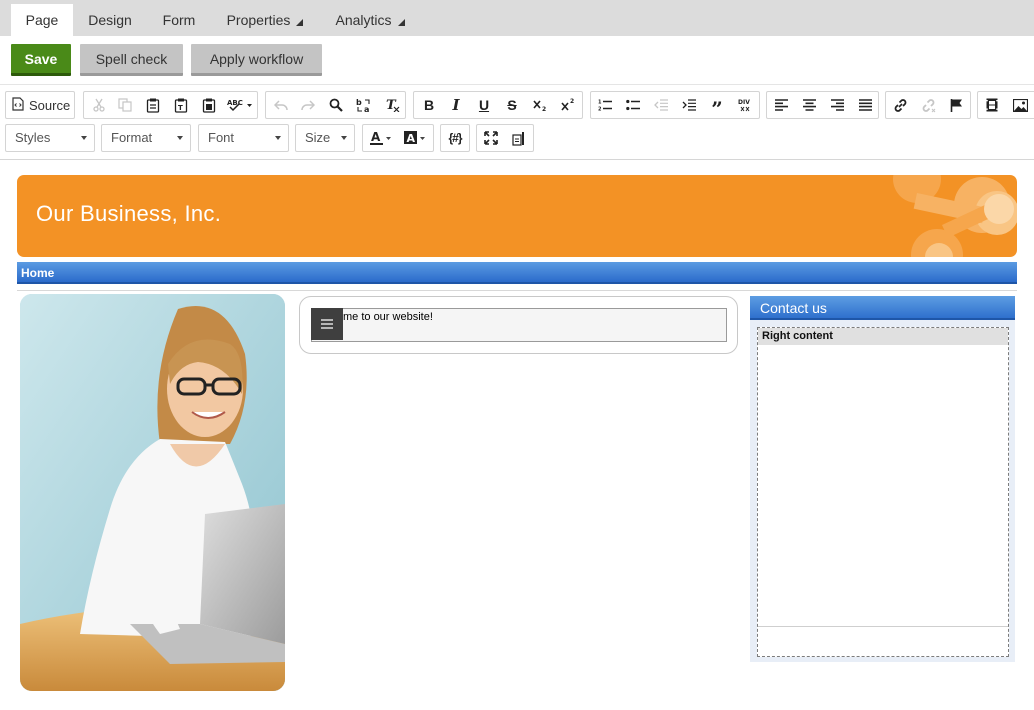  I want to click on spellcheck-icon: ABC, so click(240, 105).